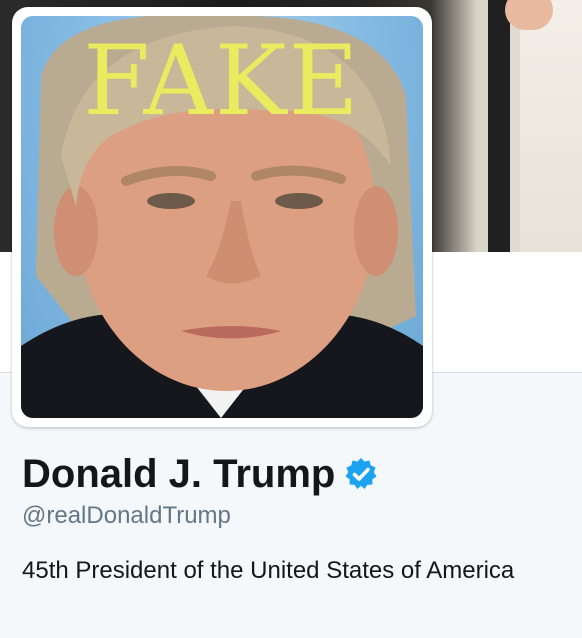 The height and width of the screenshot is (638, 582). What do you see at coordinates (178, 474) in the screenshot?
I see `profile-name: Donald J. Trump` at bounding box center [178, 474].